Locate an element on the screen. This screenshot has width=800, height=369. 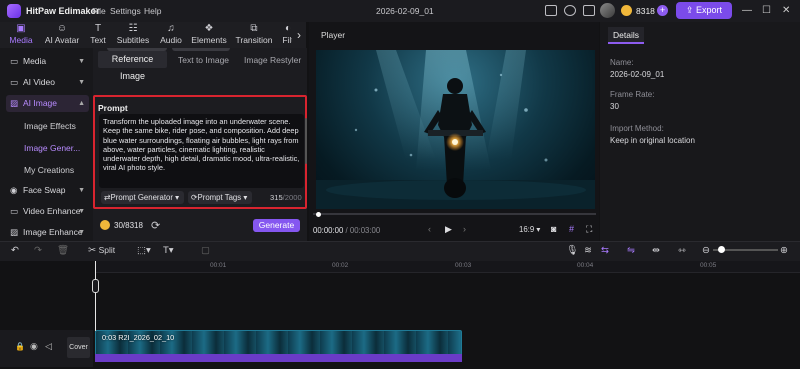
previous-frame-icon: ‹ is located at coordinates (429, 229).